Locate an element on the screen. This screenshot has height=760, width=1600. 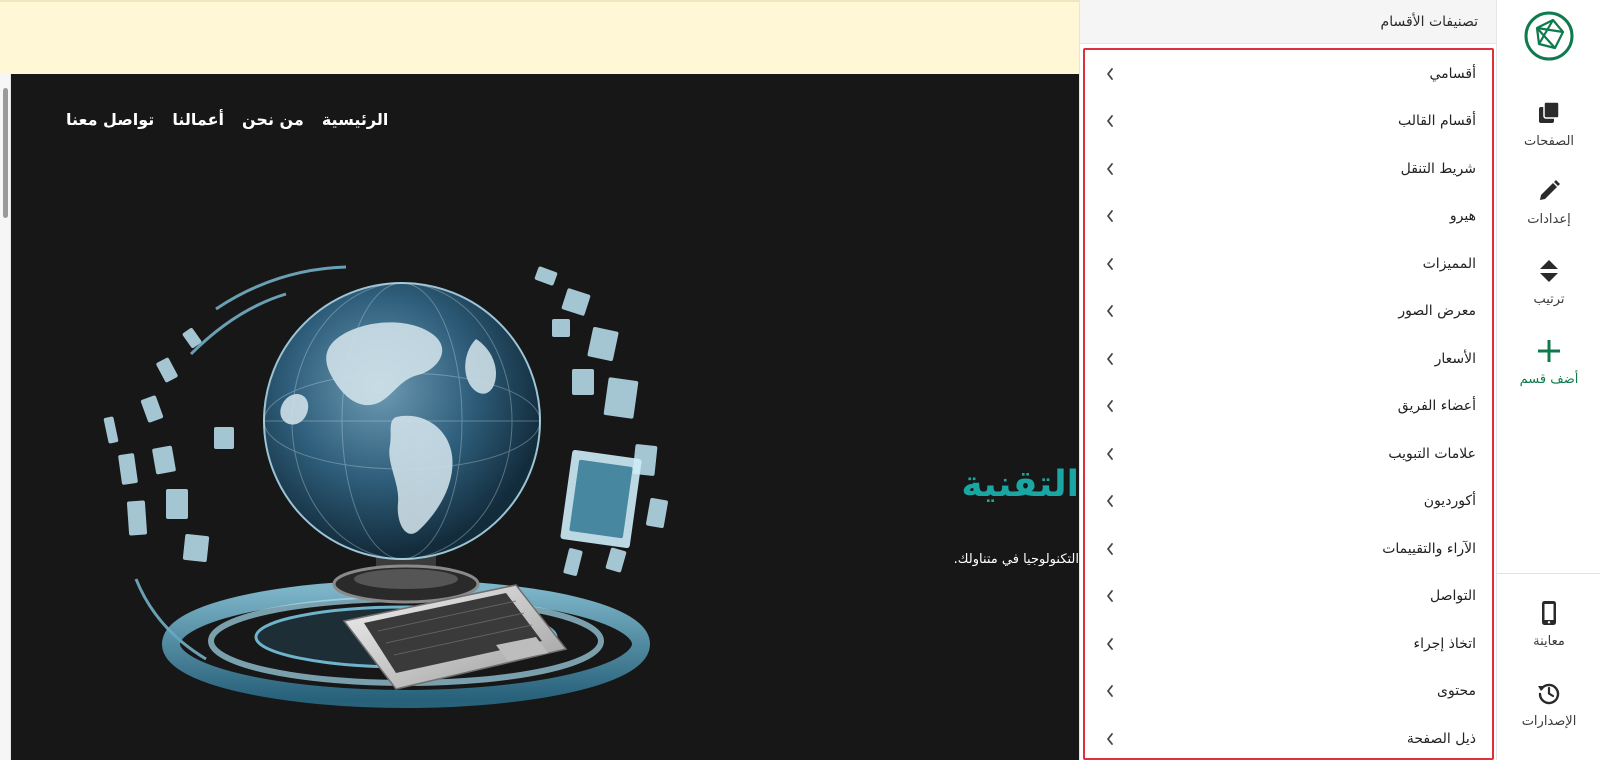
rail-preview-label: معاينة is located at coordinates (1549, 641).